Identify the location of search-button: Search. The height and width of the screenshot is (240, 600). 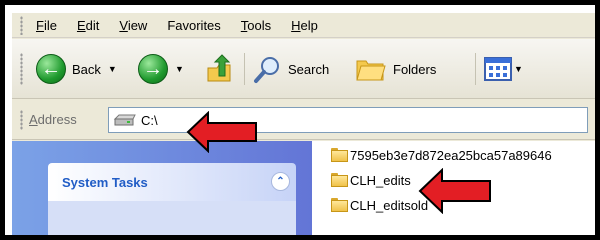
(290, 69).